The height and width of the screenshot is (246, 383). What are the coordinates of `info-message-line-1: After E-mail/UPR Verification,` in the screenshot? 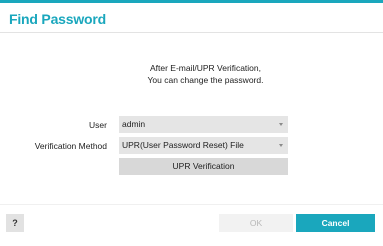 It's located at (205, 68).